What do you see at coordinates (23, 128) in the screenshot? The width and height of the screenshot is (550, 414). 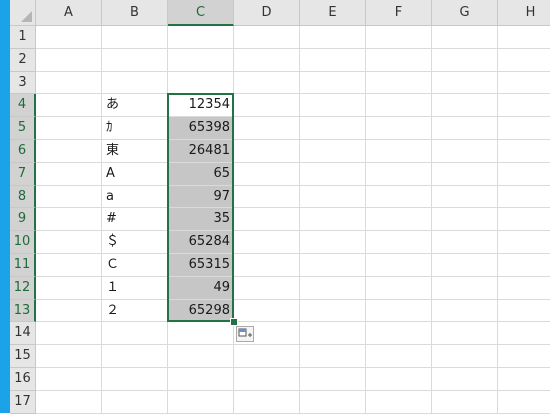 I see `row-header-5: 5` at bounding box center [23, 128].